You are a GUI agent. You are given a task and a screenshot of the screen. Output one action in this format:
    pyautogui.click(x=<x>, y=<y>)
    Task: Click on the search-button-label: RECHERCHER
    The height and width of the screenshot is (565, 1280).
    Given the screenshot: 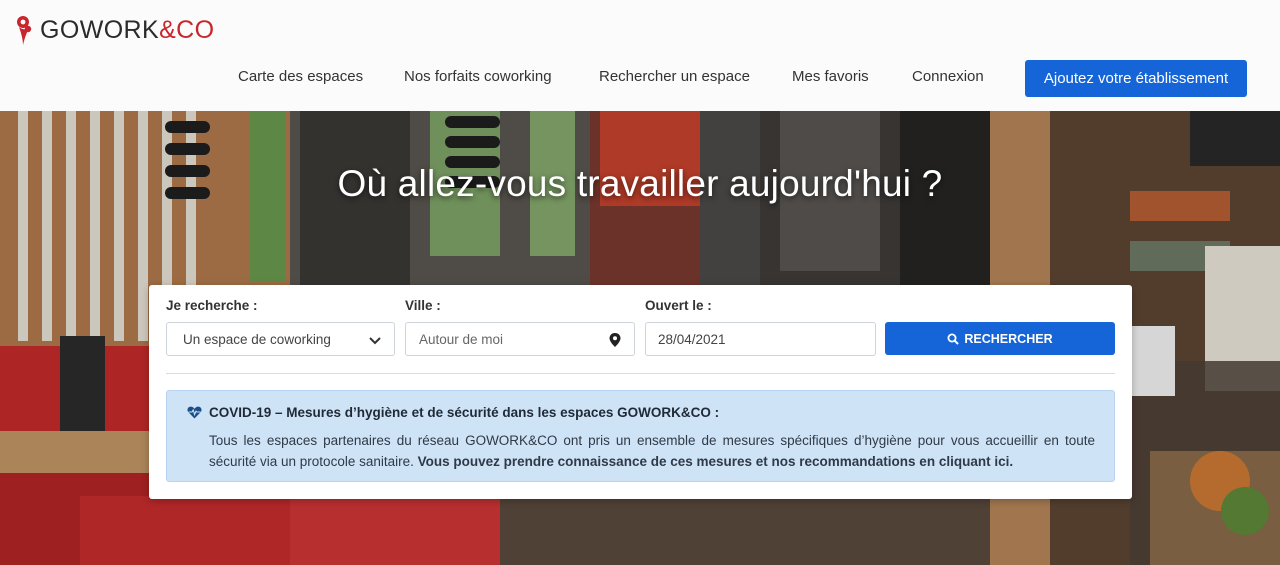 What is the action you would take?
    pyautogui.click(x=1008, y=338)
    